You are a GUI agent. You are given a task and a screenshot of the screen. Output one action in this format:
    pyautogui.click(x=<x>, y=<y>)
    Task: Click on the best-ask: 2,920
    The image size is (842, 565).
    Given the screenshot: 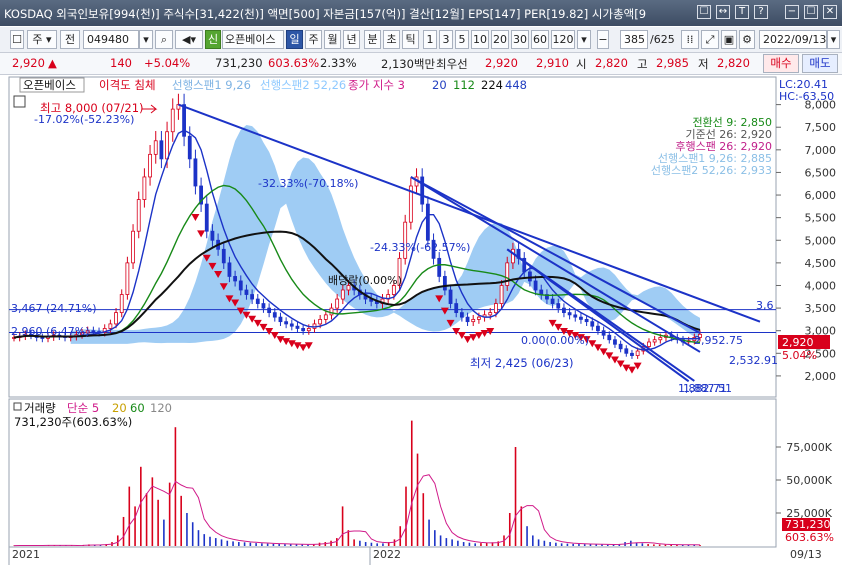 What is the action you would take?
    pyautogui.click(x=501, y=63)
    